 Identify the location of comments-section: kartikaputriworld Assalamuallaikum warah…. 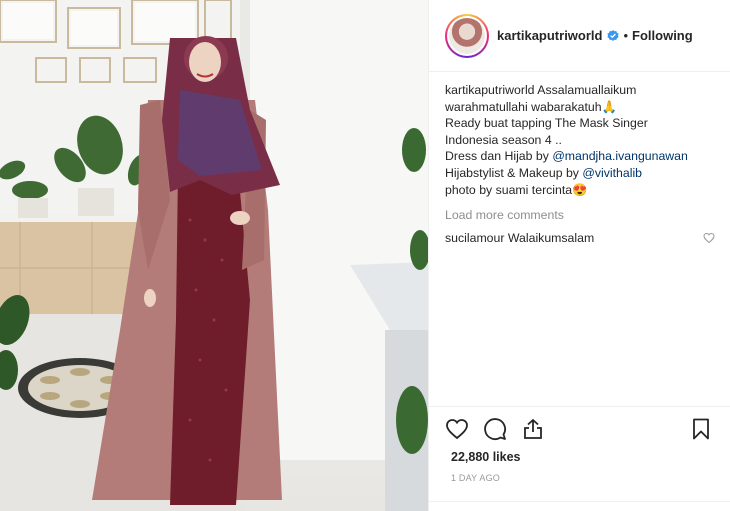
(581, 163).